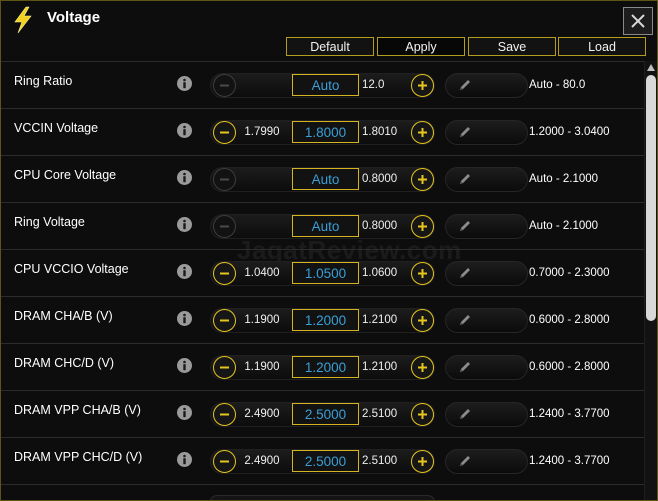  What do you see at coordinates (325, 132) in the screenshot?
I see `current-value-field: 1.8000` at bounding box center [325, 132].